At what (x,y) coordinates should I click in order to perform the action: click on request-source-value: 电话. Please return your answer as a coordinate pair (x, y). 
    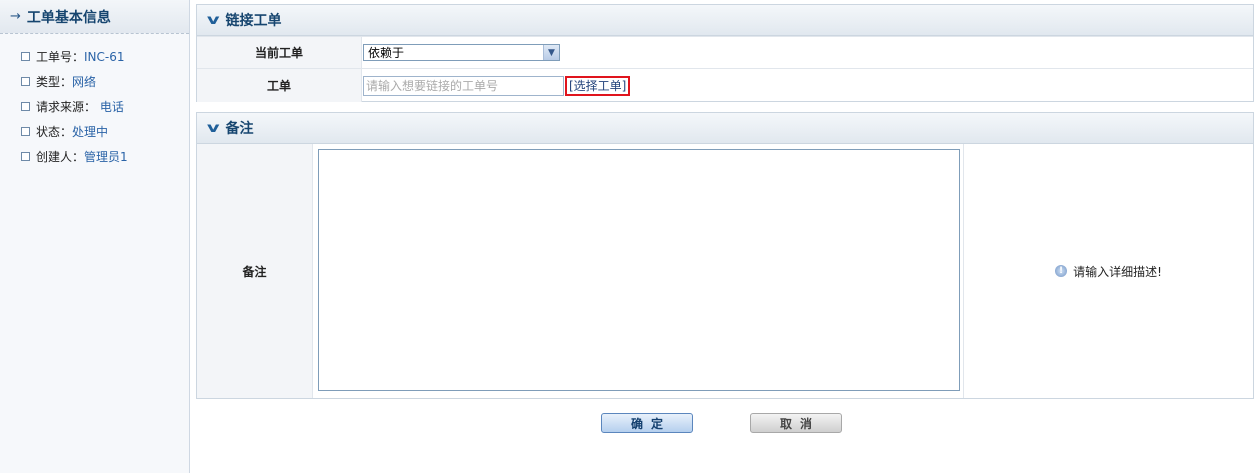
    Looking at the image, I should click on (110, 107).